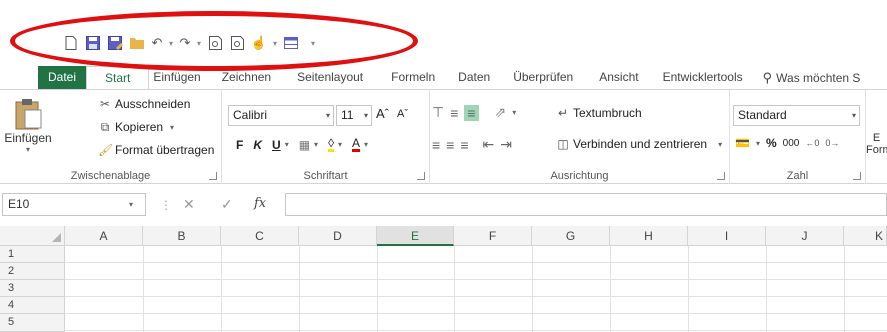  I want to click on wrap-text-button: ↵ Textumbruch, so click(599, 113).